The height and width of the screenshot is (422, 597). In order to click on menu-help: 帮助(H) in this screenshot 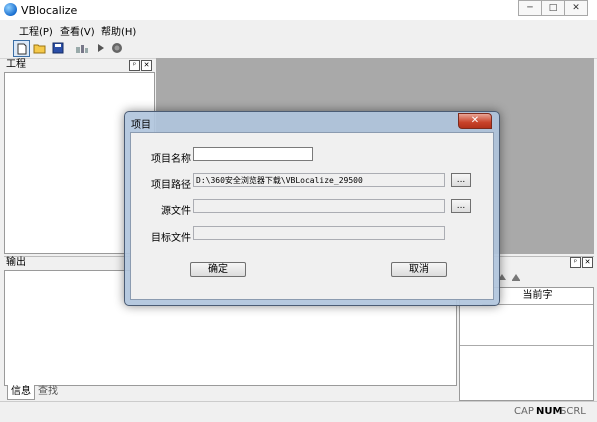, I will do `click(118, 30)`.